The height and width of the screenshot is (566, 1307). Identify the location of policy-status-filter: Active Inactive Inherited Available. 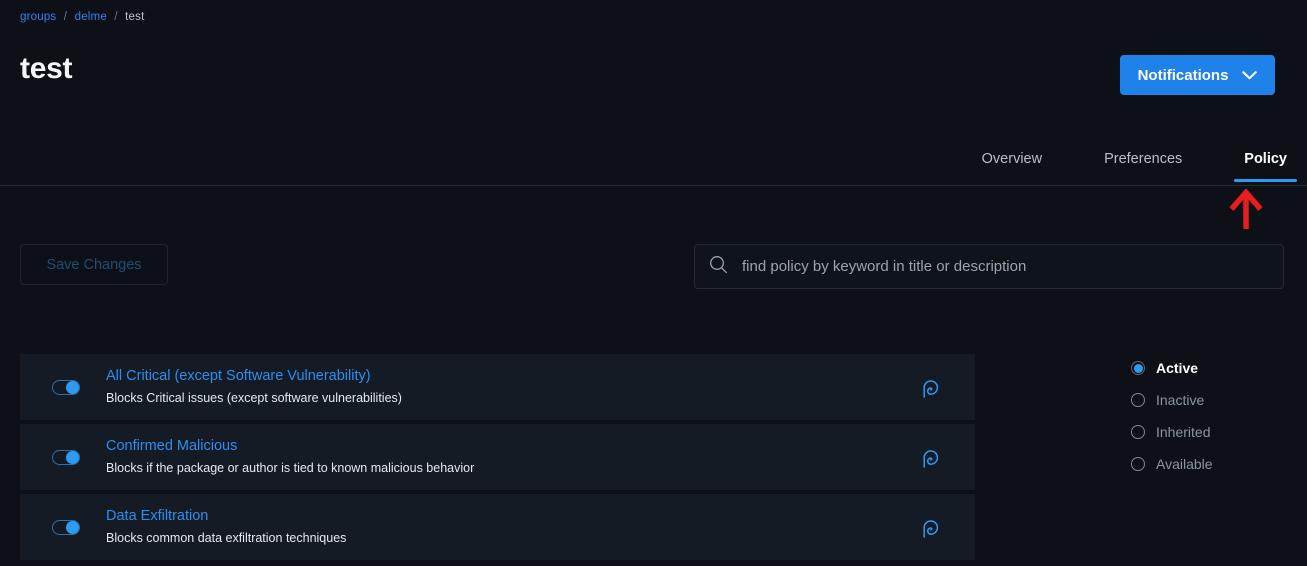
(1172, 416).